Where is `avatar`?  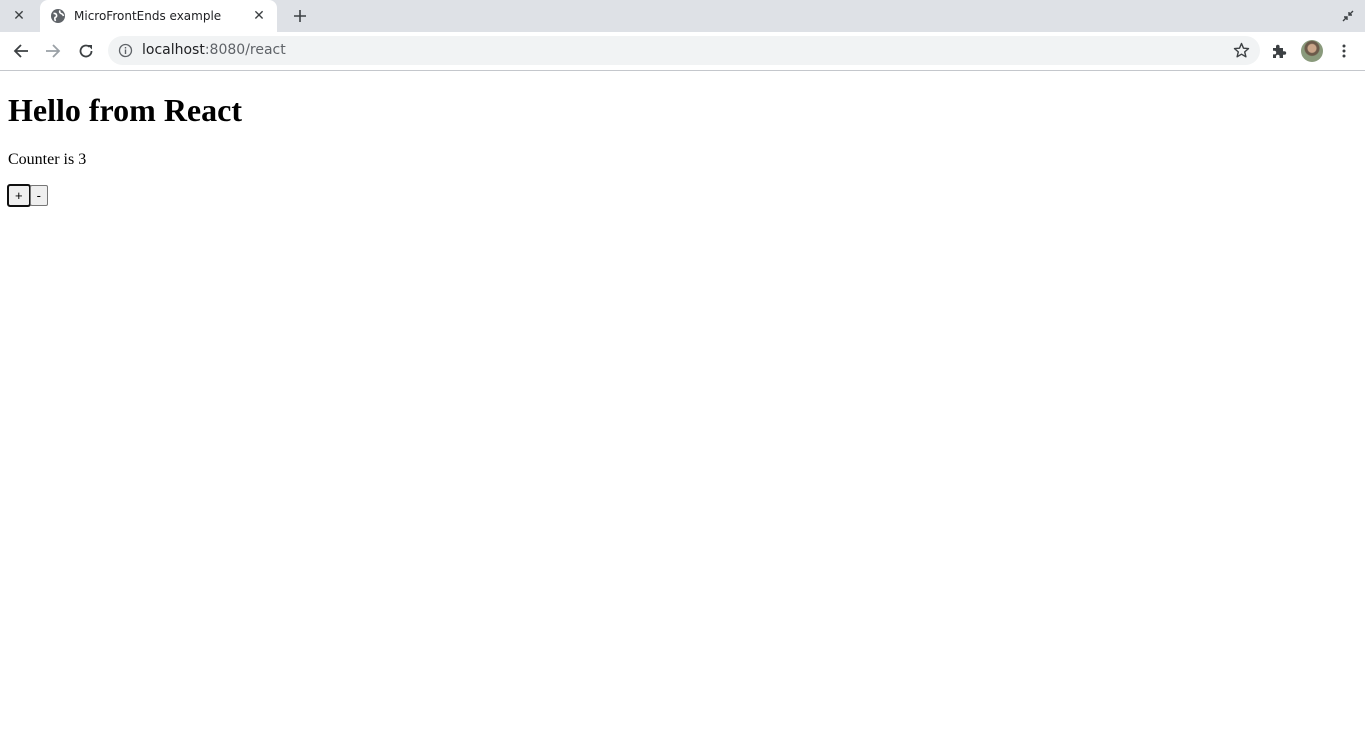
avatar is located at coordinates (1312, 51).